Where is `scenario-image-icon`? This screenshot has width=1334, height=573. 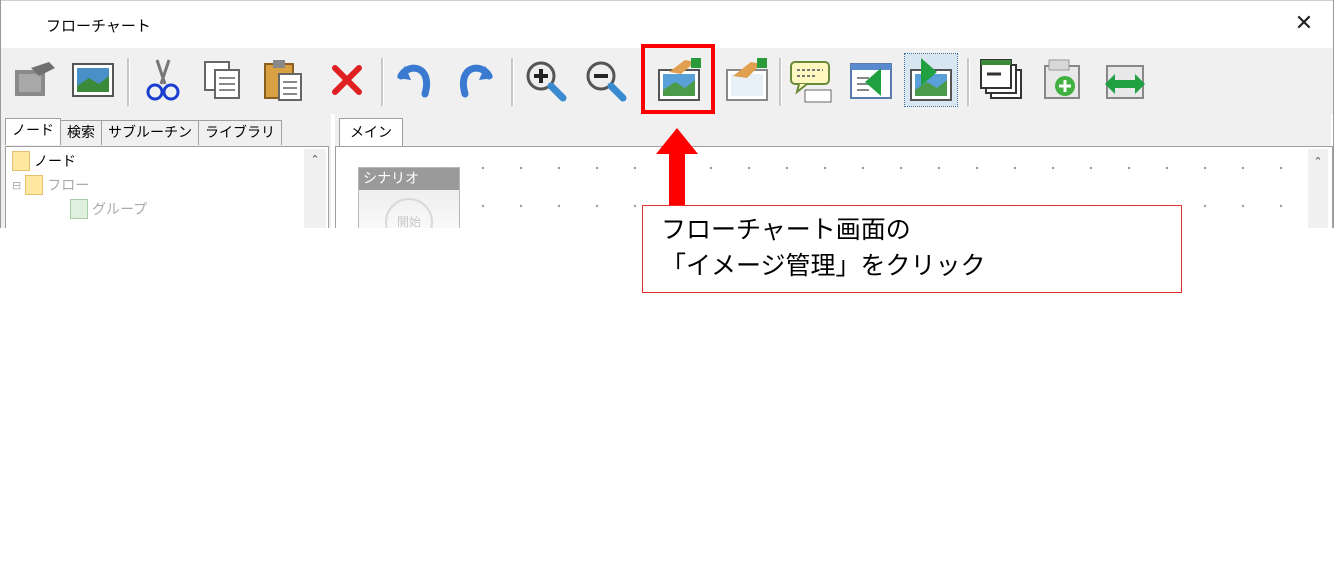 scenario-image-icon is located at coordinates (35, 80).